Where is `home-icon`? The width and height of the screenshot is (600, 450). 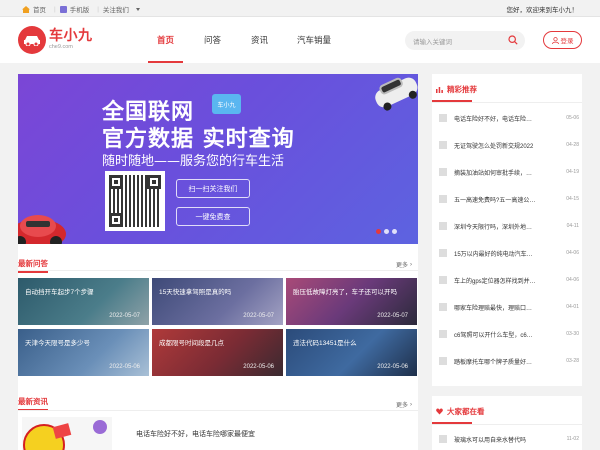
home-icon is located at coordinates (26, 9).